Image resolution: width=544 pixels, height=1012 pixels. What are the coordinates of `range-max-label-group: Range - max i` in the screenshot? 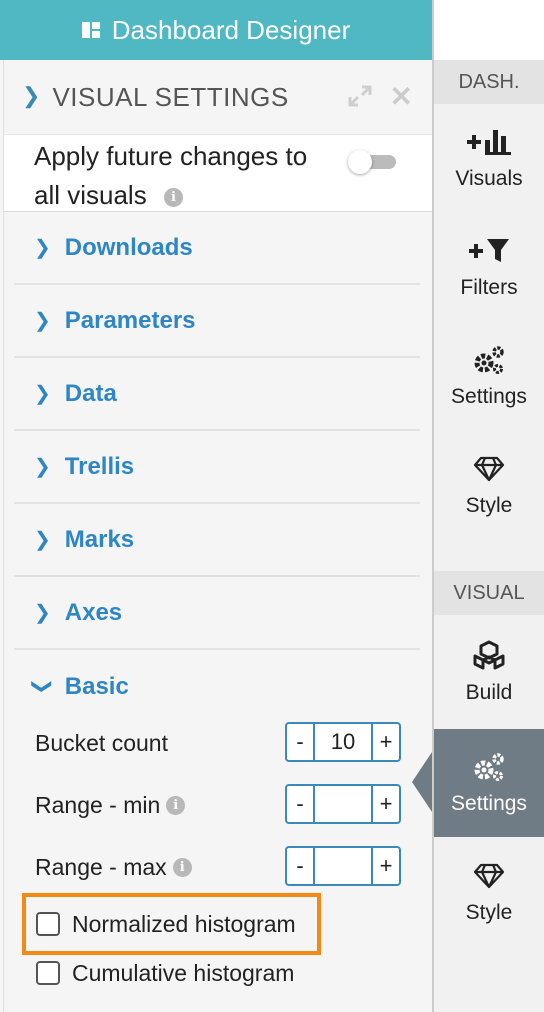 It's located at (113, 867).